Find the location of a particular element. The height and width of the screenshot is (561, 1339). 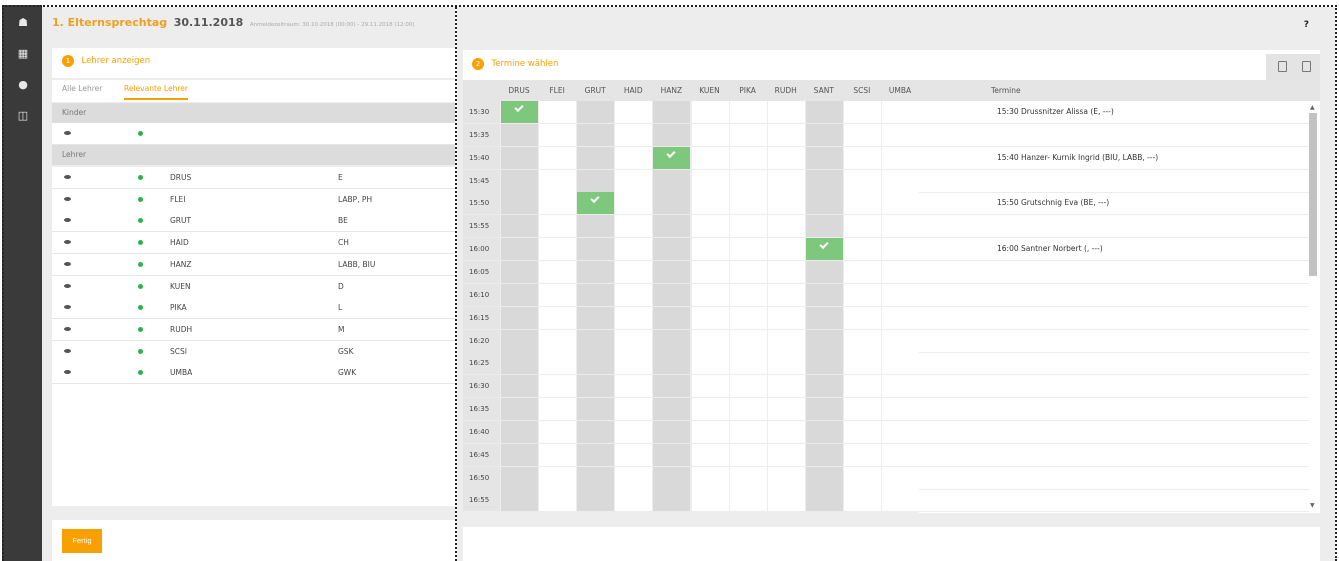

calendar-icon: ▦ is located at coordinates (23, 54).